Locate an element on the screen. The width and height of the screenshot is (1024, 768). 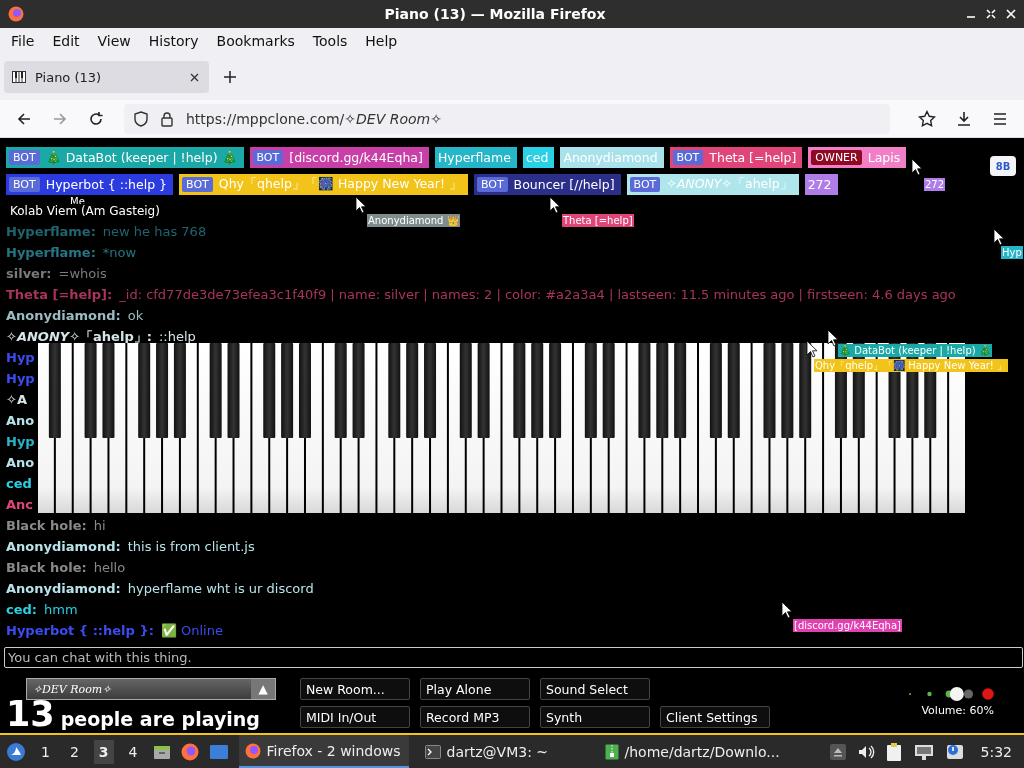
user-badge: BOT 🎄 DataBot (keeper | !help) 🎄 is located at coordinates (125, 157).